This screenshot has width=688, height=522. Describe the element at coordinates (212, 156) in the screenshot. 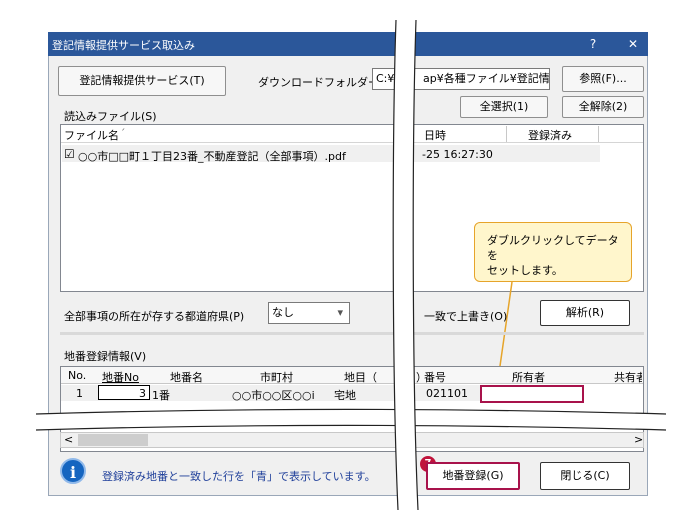

I see `file-name-cell: ○○市□□町１丁目23番_不動産登記（全部事項）.pdf` at that location.